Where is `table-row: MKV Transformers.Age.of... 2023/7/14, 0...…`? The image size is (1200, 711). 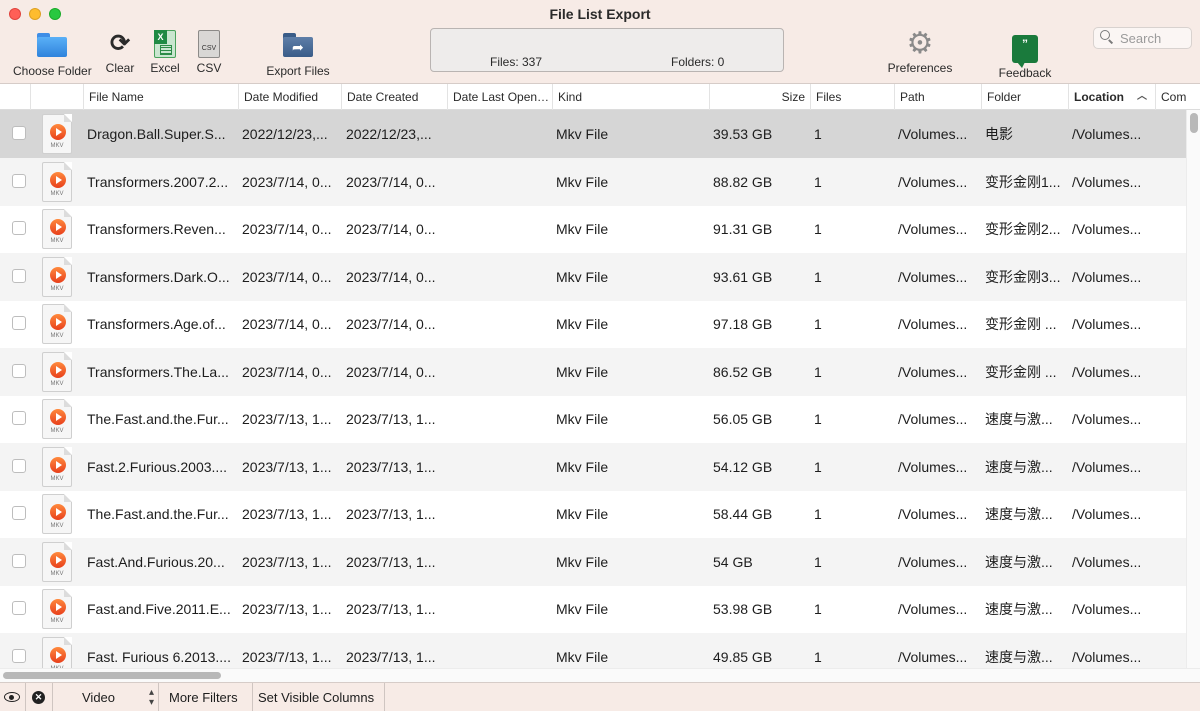
table-row: MKV Transformers.Age.of... 2023/7/14, 0...… is located at coordinates (593, 324).